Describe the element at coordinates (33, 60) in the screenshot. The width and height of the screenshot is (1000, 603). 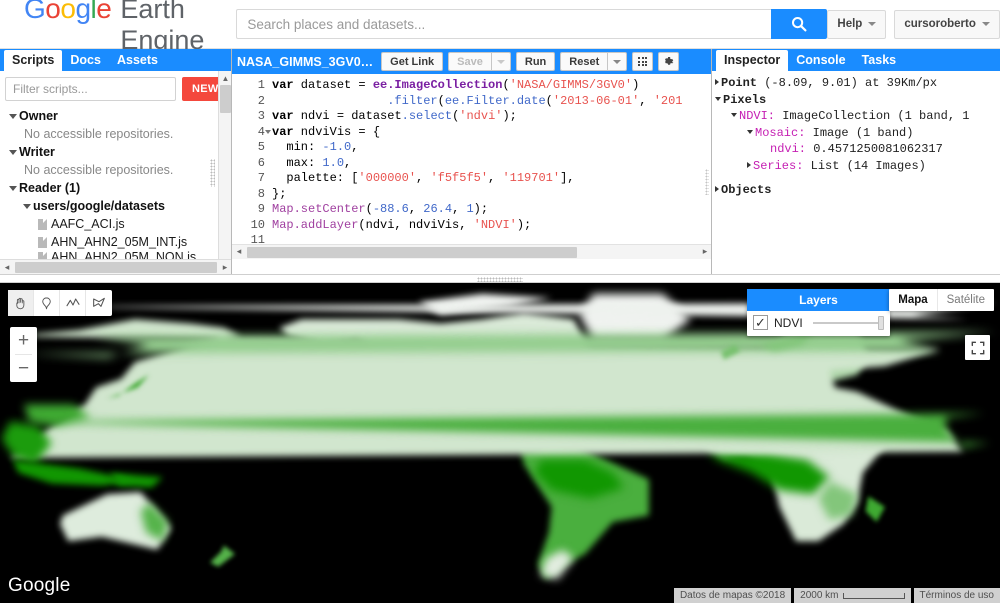
I see `tab-scripts: Scripts` at that location.